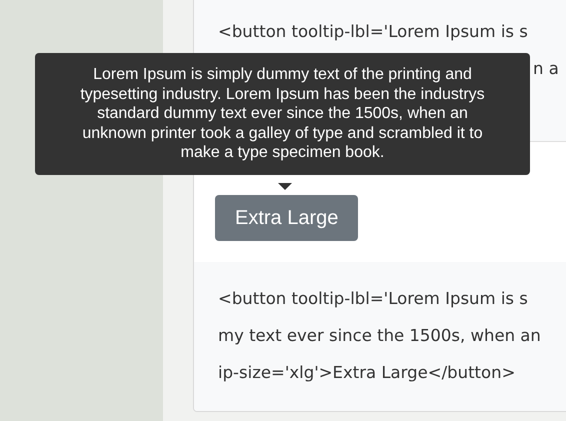  I want to click on code-line: ip-size='xlg'>Extra Large</button>, so click(367, 373).